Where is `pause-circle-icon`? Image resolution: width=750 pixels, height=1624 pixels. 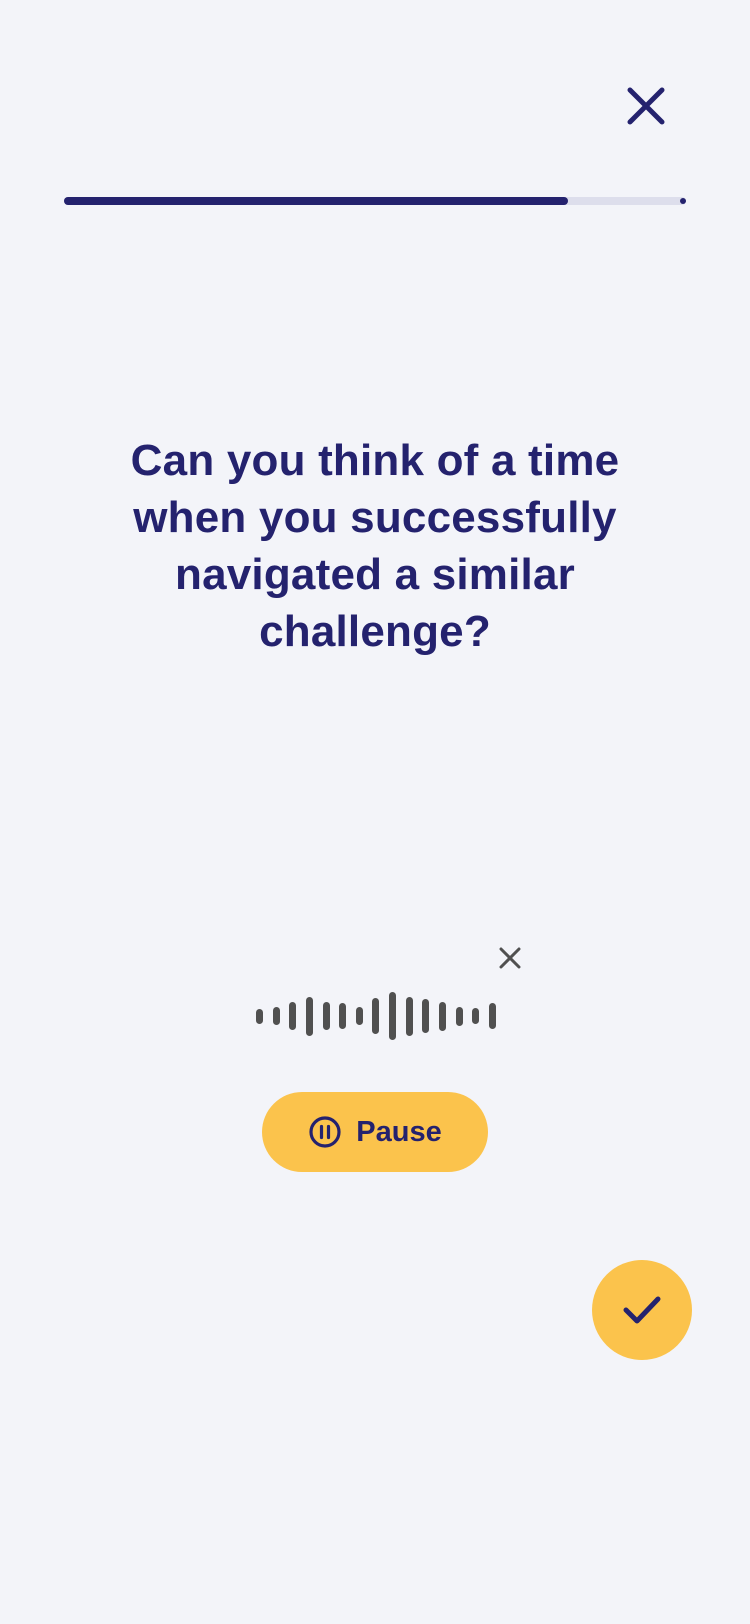 pause-circle-icon is located at coordinates (325, 1132).